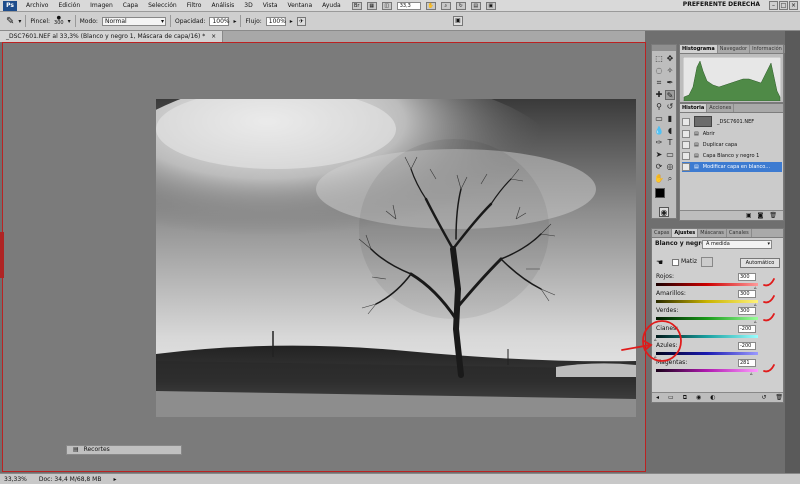 The width and height of the screenshot is (800, 484). Describe the element at coordinates (59, 21) in the screenshot. I see `brush-preview: ● 300` at that location.